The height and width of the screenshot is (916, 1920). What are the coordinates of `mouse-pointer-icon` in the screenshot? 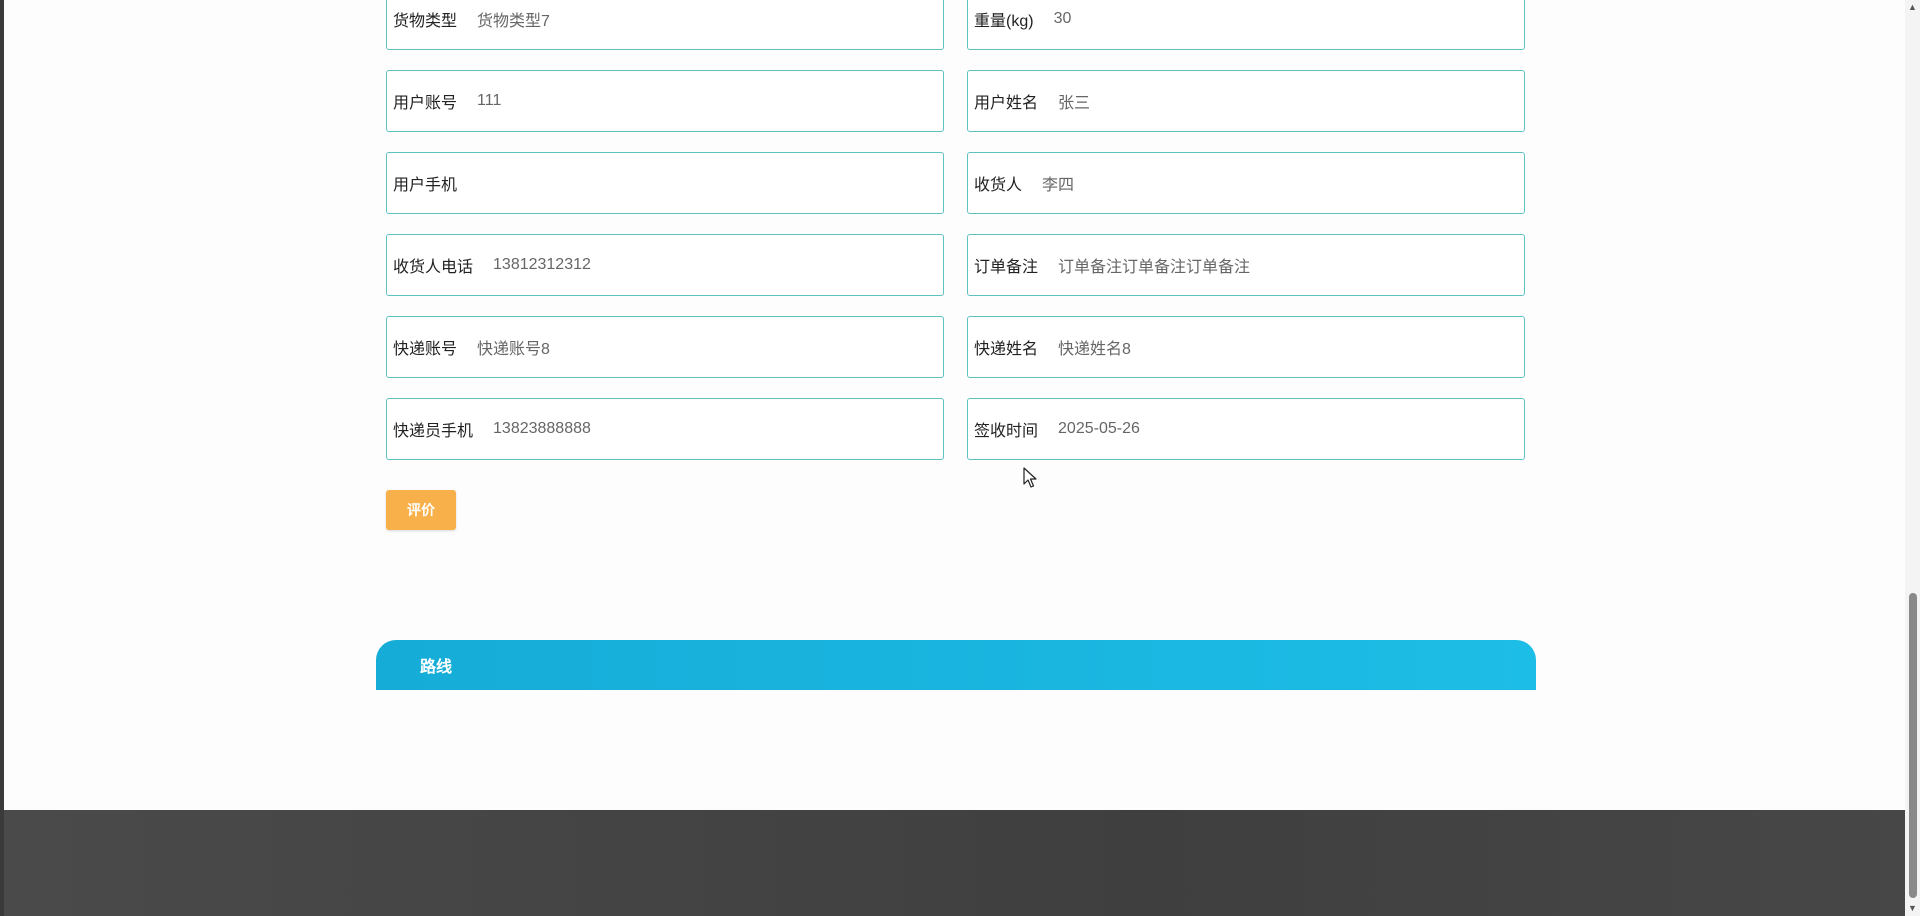 It's located at (1030, 477).